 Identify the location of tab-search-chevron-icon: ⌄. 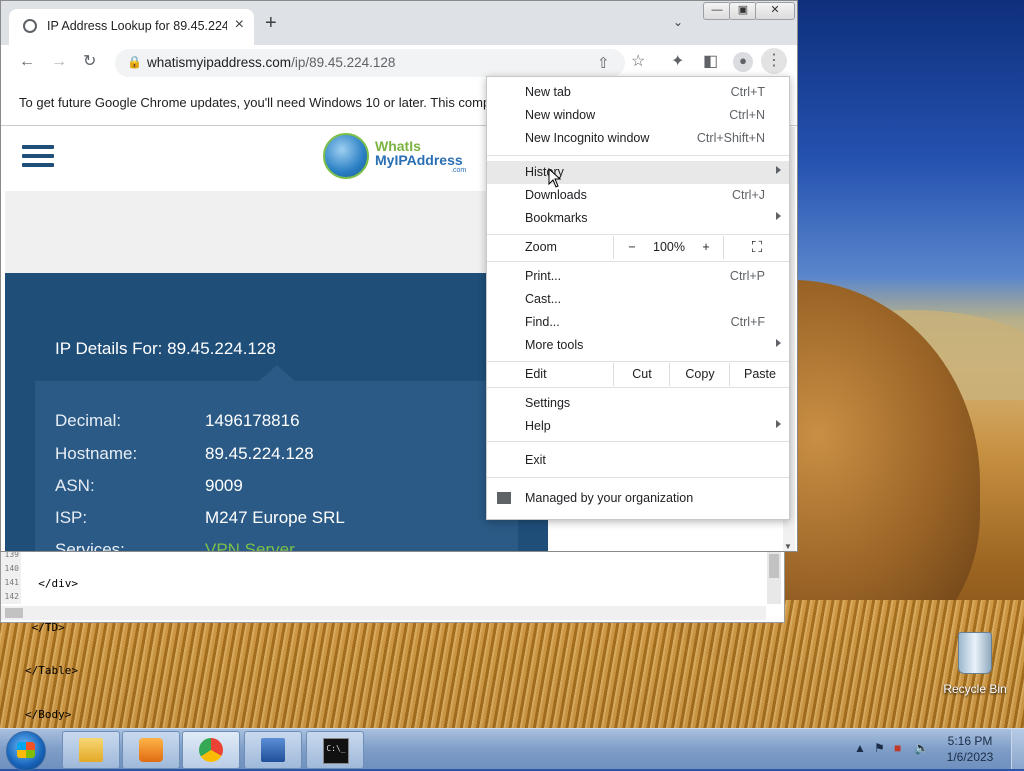
(678, 22).